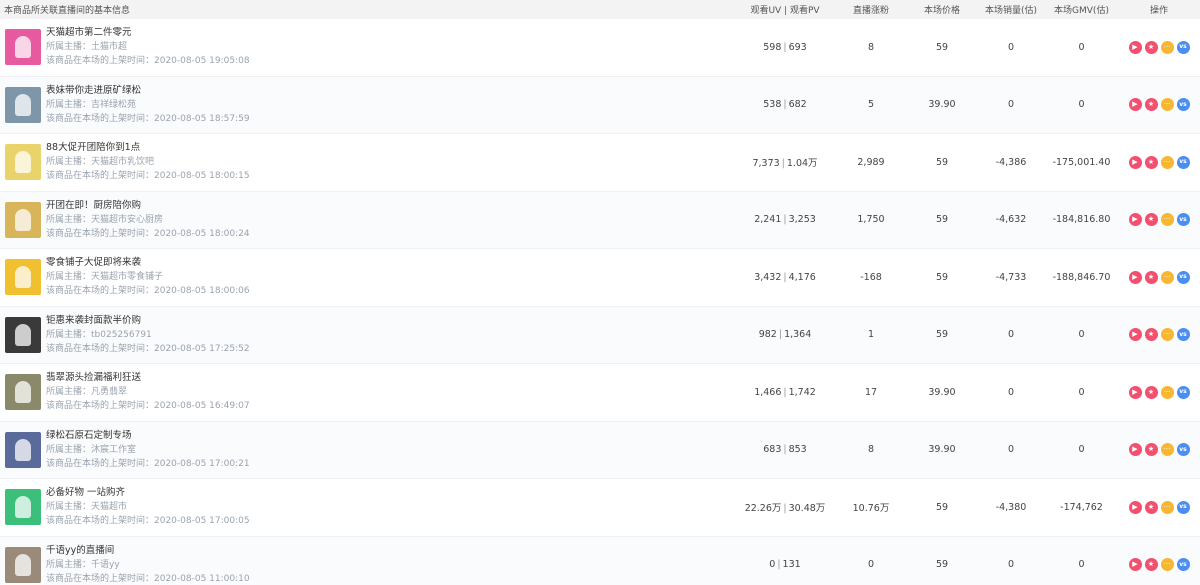 The width and height of the screenshot is (1200, 585). Describe the element at coordinates (1011, 507) in the screenshot. I see `sales-cell: -4,380` at that location.